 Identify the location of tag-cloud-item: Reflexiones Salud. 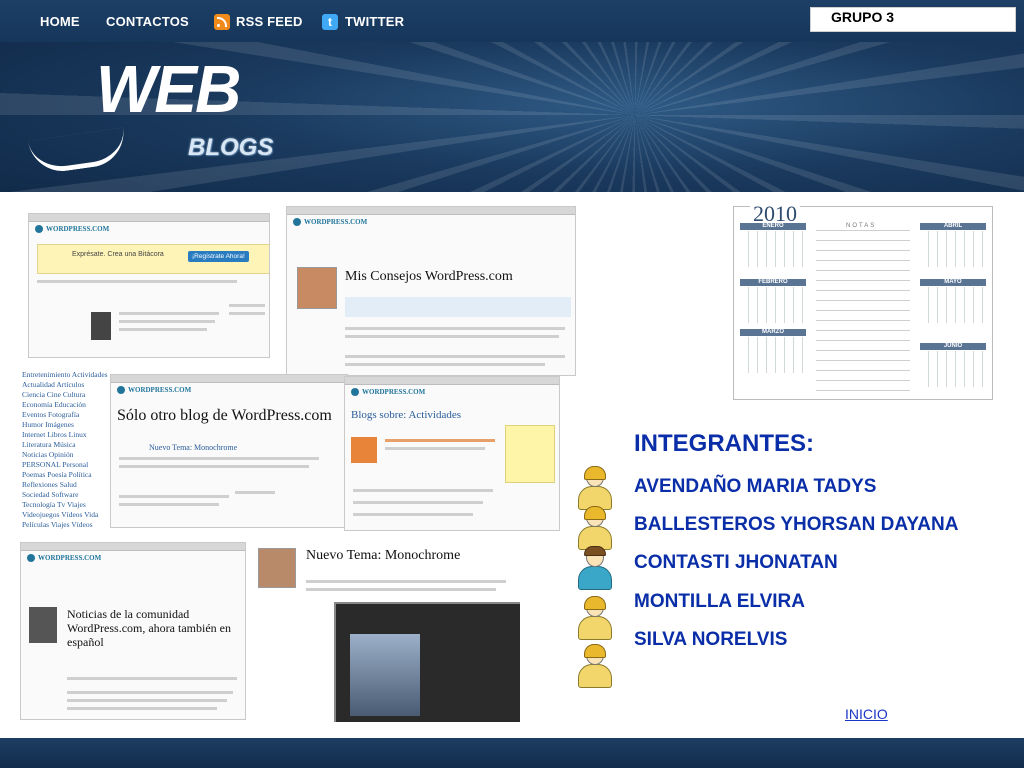
(66, 485).